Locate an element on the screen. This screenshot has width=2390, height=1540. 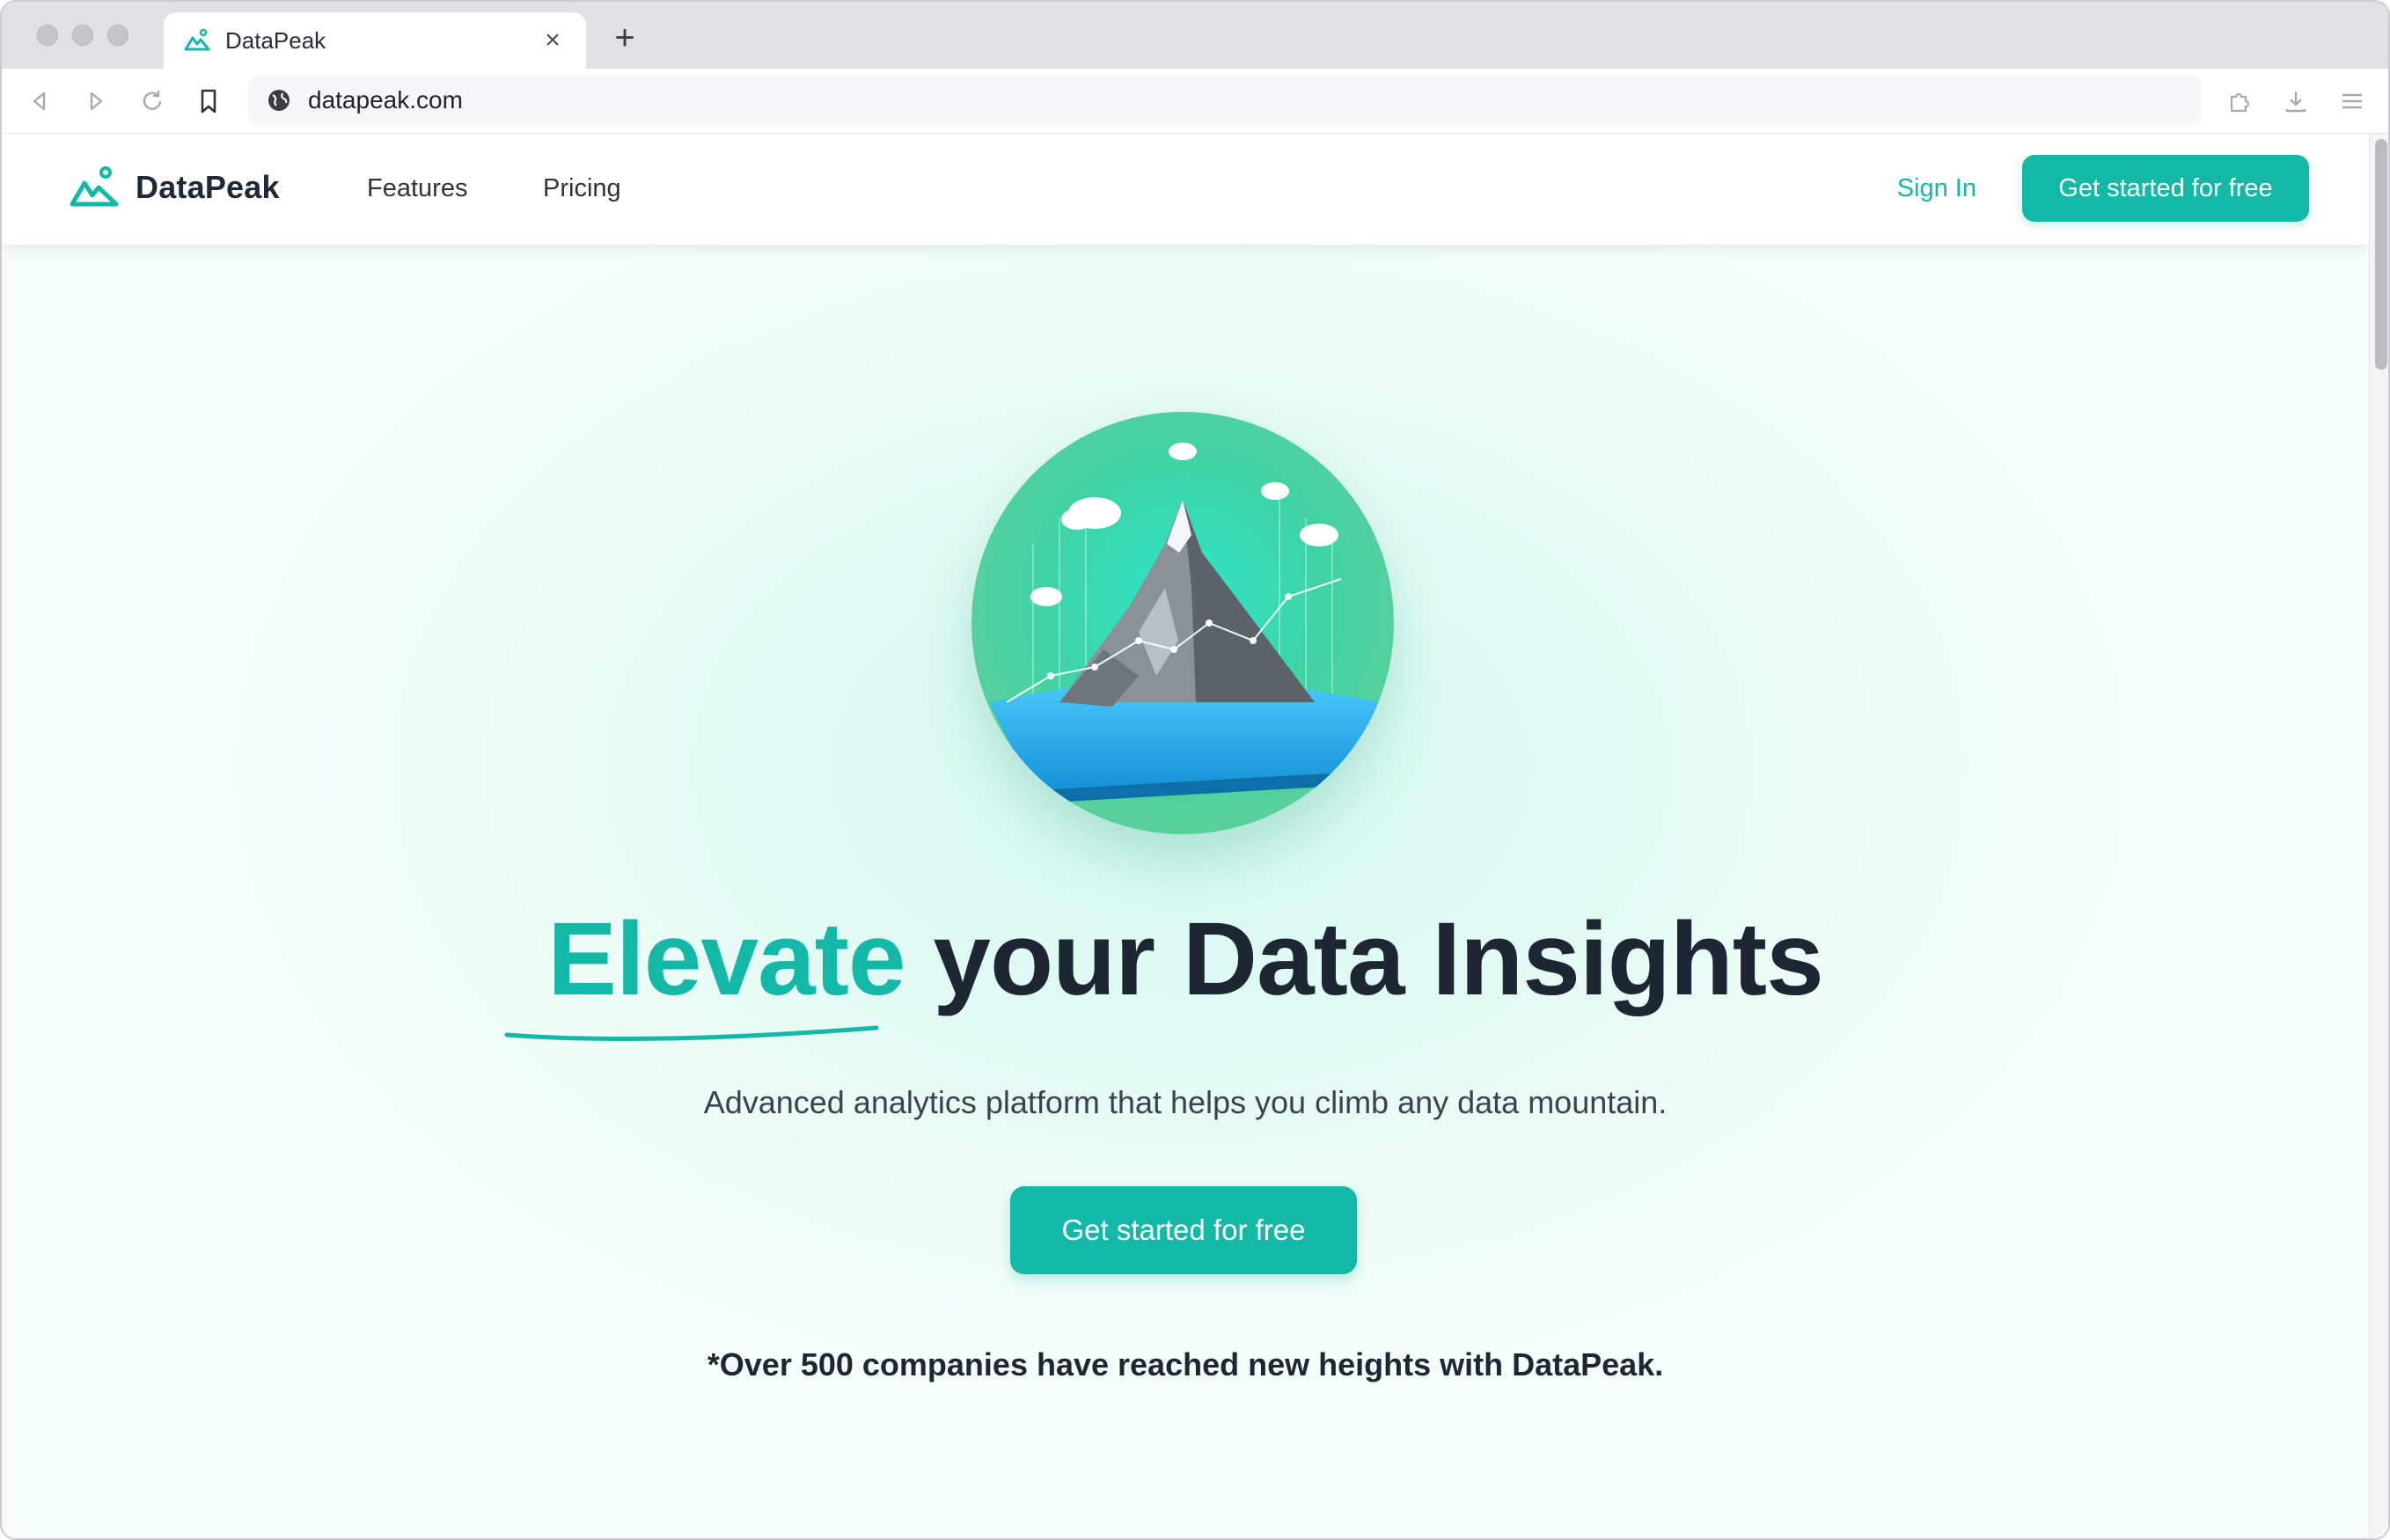
bookmark-icon is located at coordinates (208, 101).